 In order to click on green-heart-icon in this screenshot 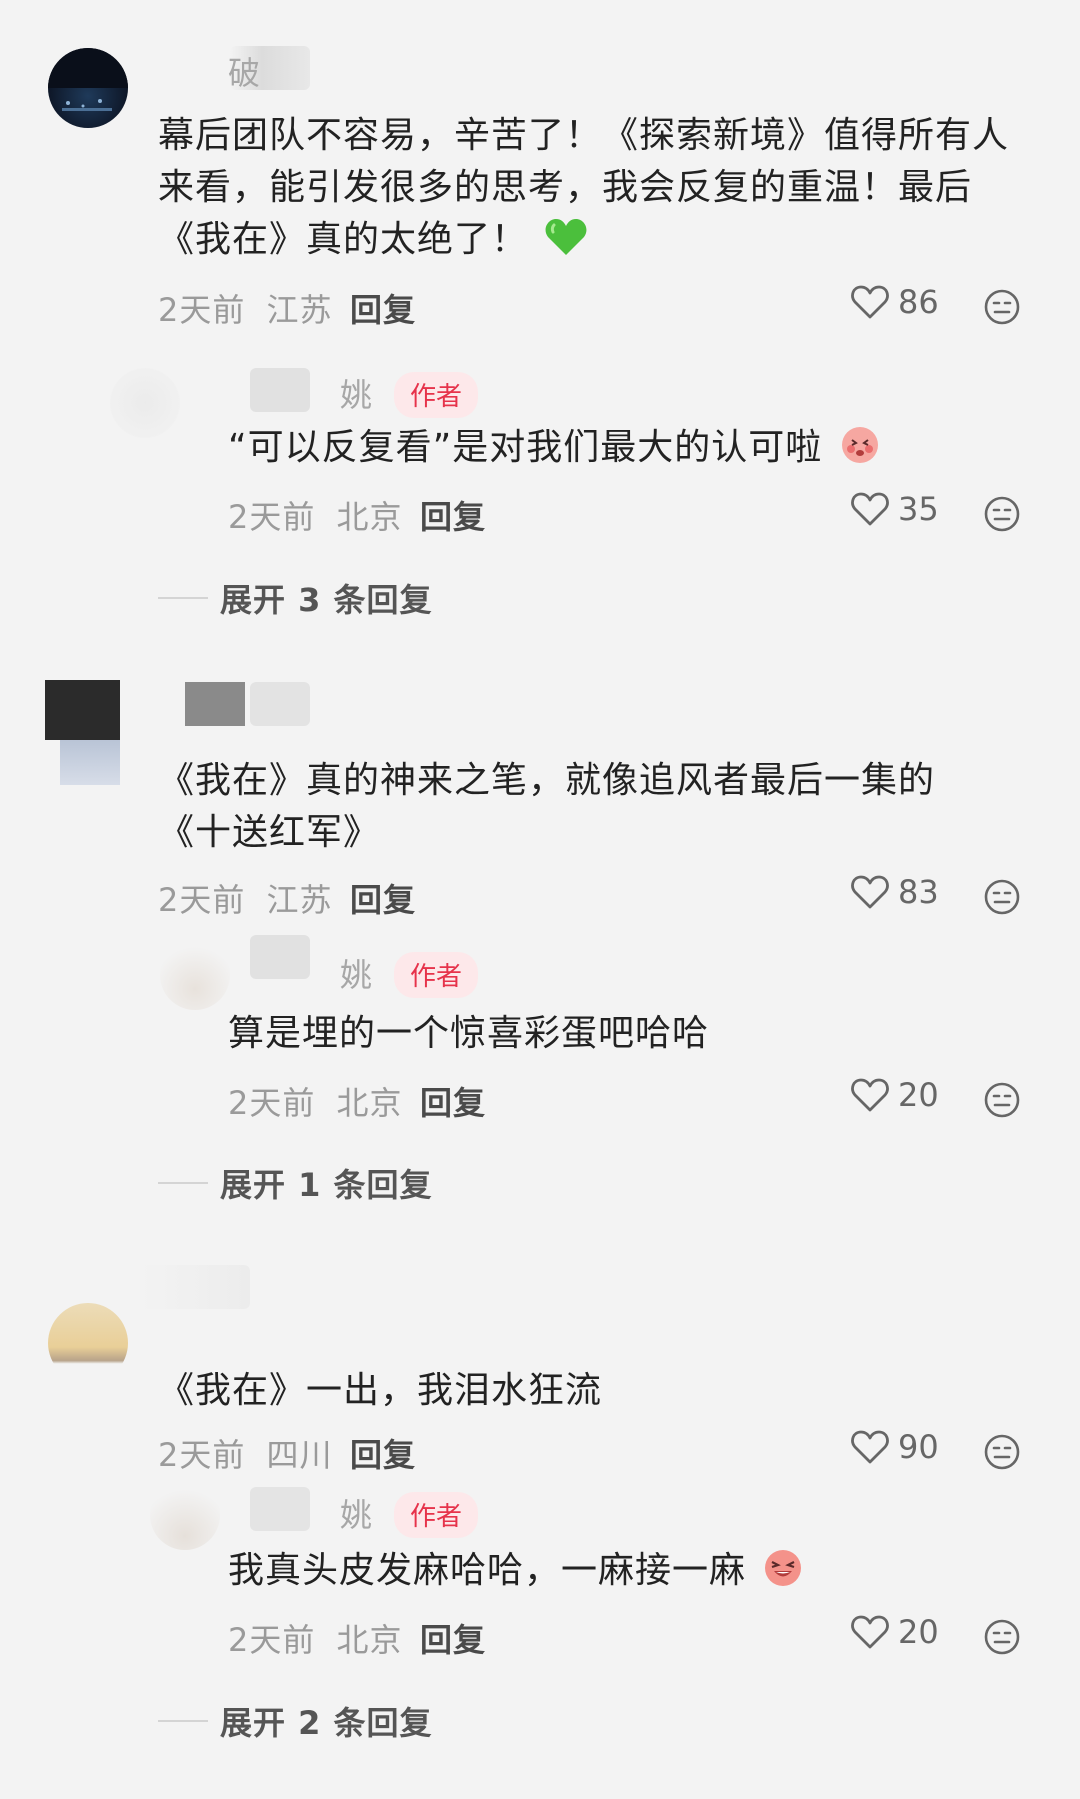, I will do `click(566, 244)`.